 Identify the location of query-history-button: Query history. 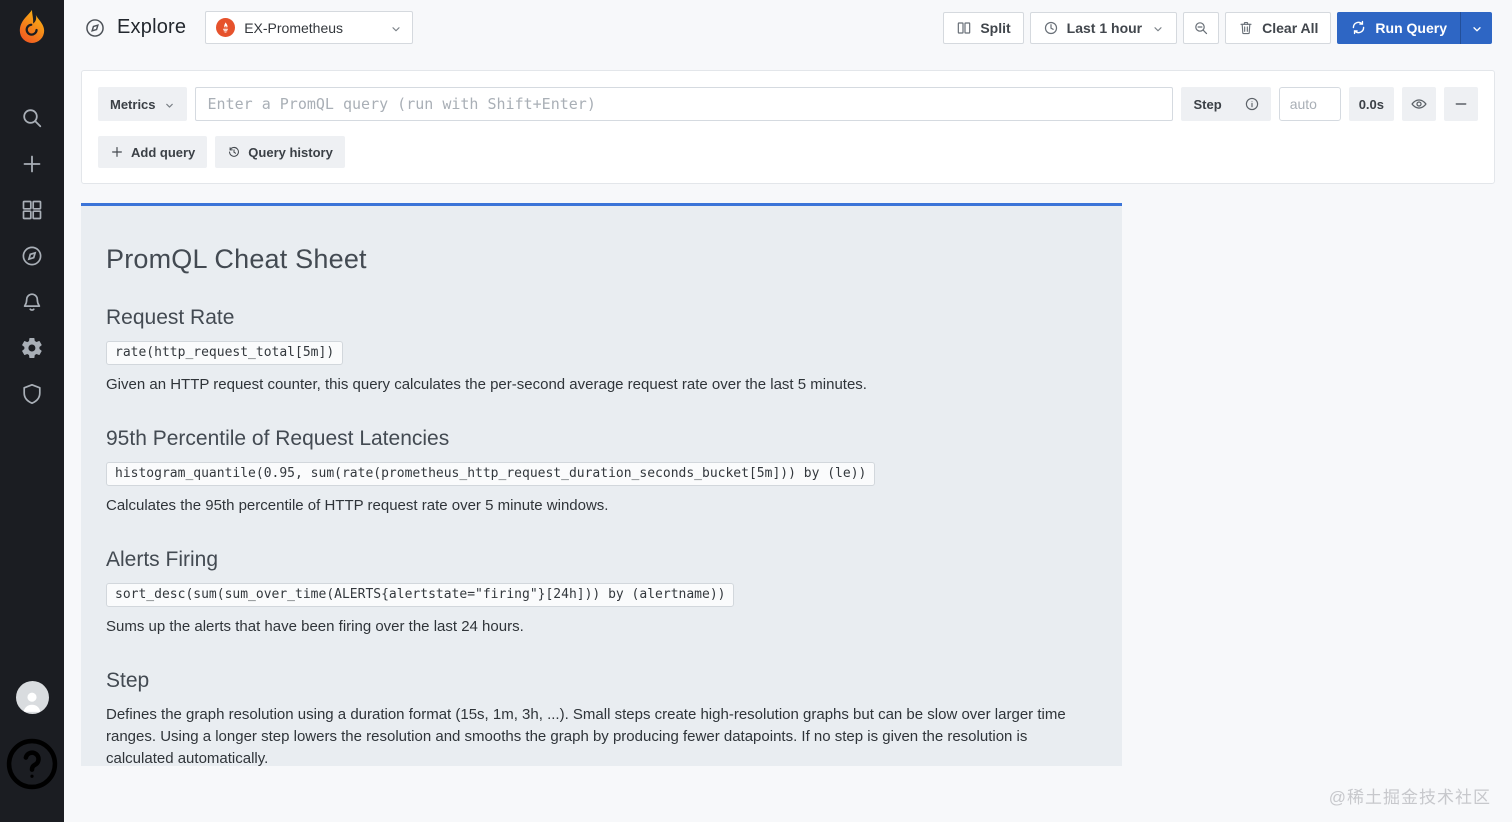
(280, 152).